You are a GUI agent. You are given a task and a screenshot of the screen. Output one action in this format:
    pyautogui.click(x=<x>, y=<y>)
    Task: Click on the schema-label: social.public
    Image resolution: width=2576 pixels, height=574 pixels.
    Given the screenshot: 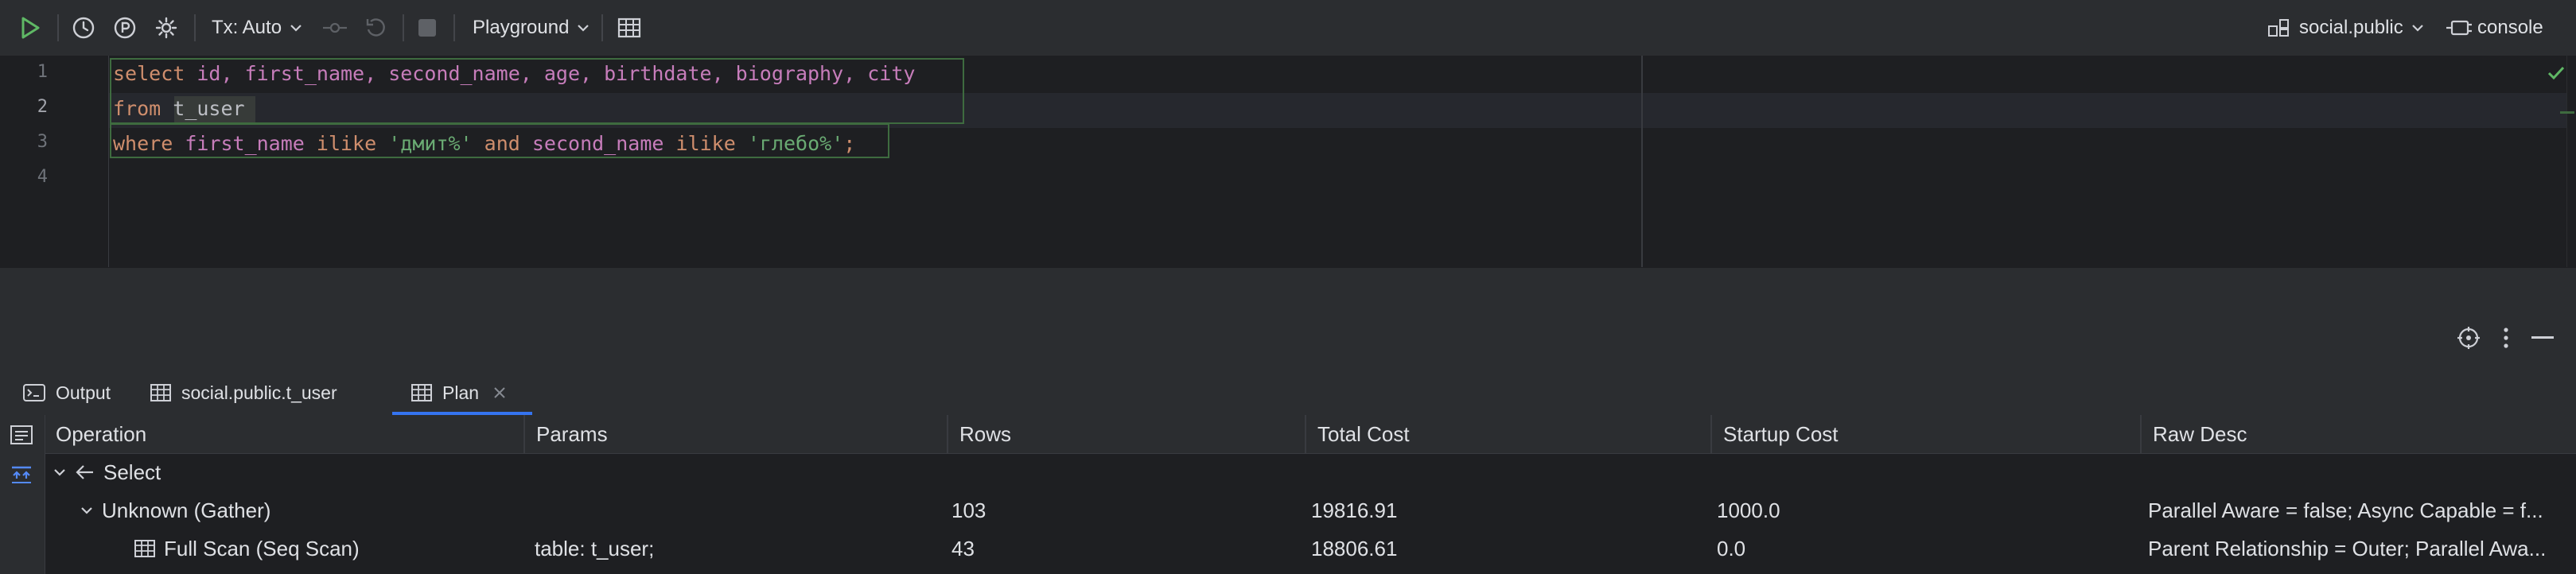 What is the action you would take?
    pyautogui.click(x=2351, y=28)
    